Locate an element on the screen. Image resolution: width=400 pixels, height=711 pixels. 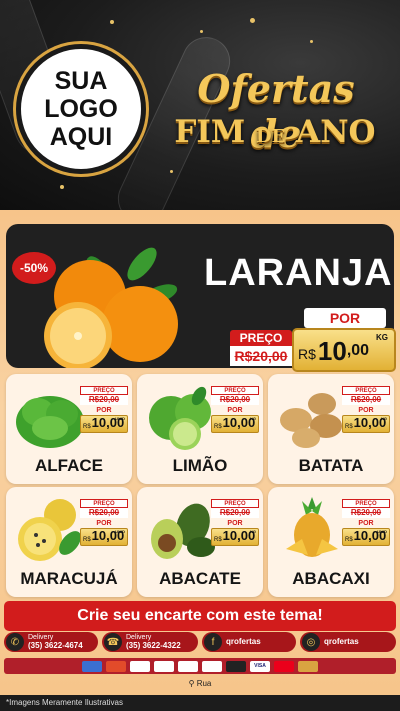
potato-image is located at coordinates (311, 420).